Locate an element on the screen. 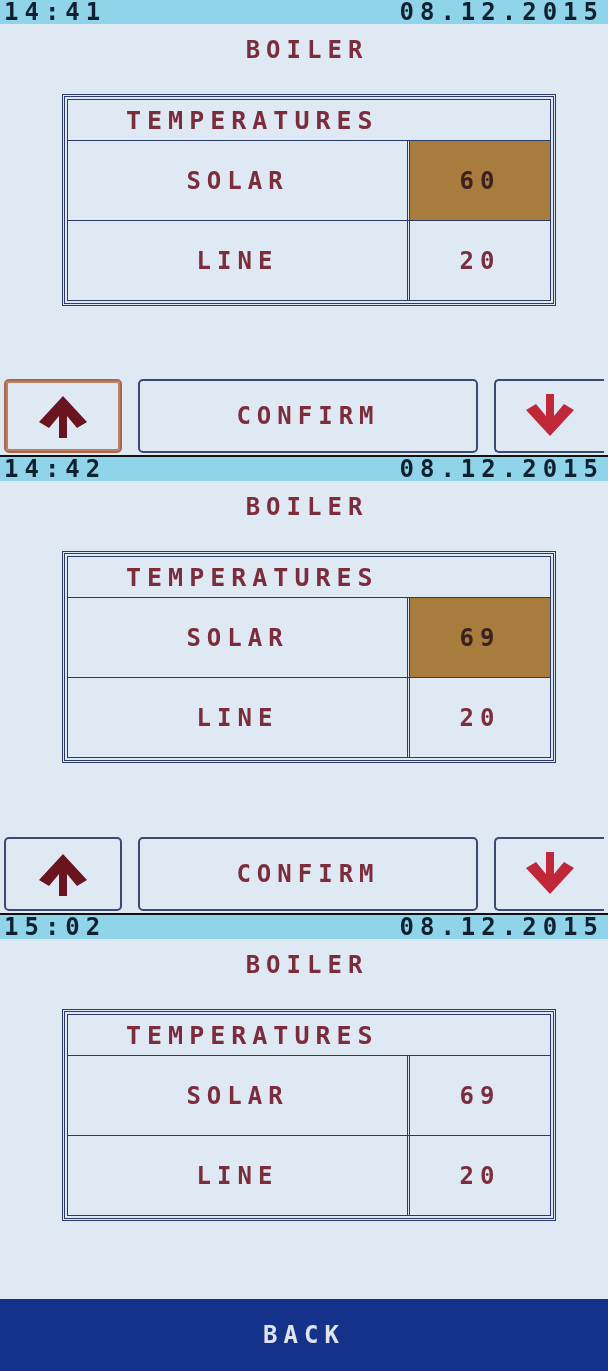 The image size is (608, 1371). row-label: SOLAR is located at coordinates (239, 1095).